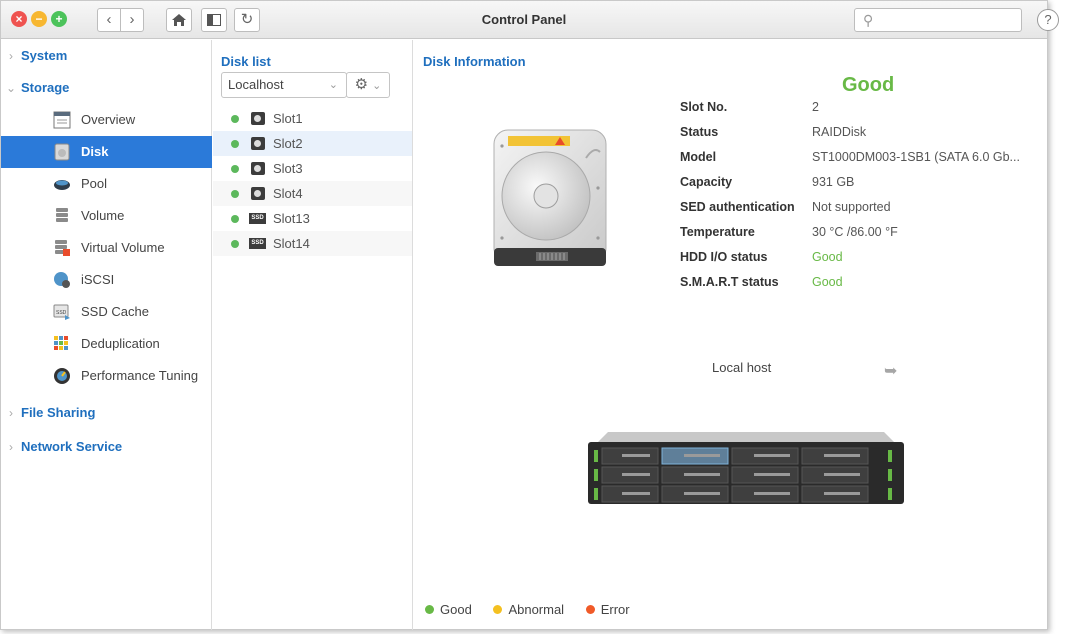 Image resolution: width=1065 pixels, height=634 pixels. What do you see at coordinates (62, 152) in the screenshot?
I see `disk-icon` at bounding box center [62, 152].